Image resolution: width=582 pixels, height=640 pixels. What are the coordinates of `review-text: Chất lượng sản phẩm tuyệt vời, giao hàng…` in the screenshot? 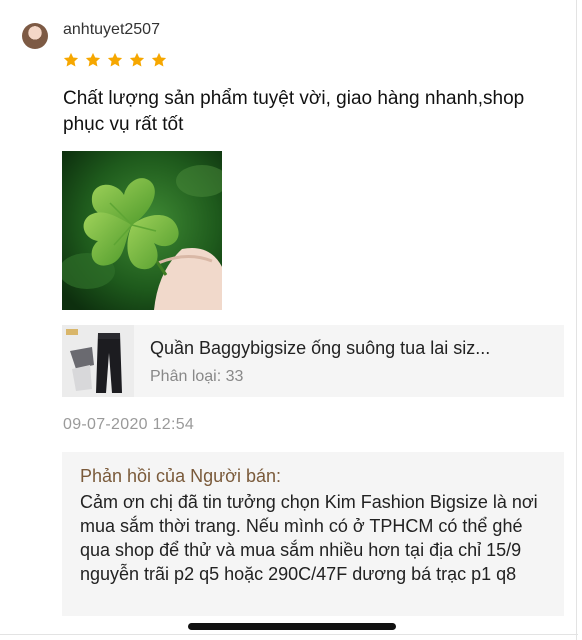 It's located at (294, 111).